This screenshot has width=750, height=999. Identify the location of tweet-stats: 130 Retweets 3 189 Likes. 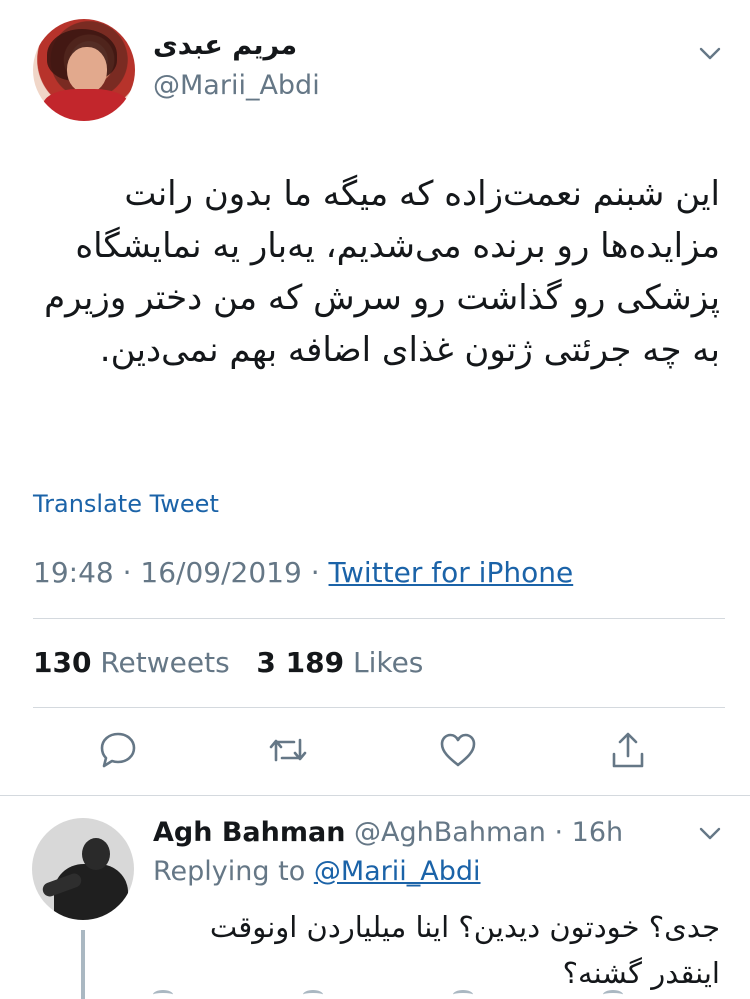
(228, 662).